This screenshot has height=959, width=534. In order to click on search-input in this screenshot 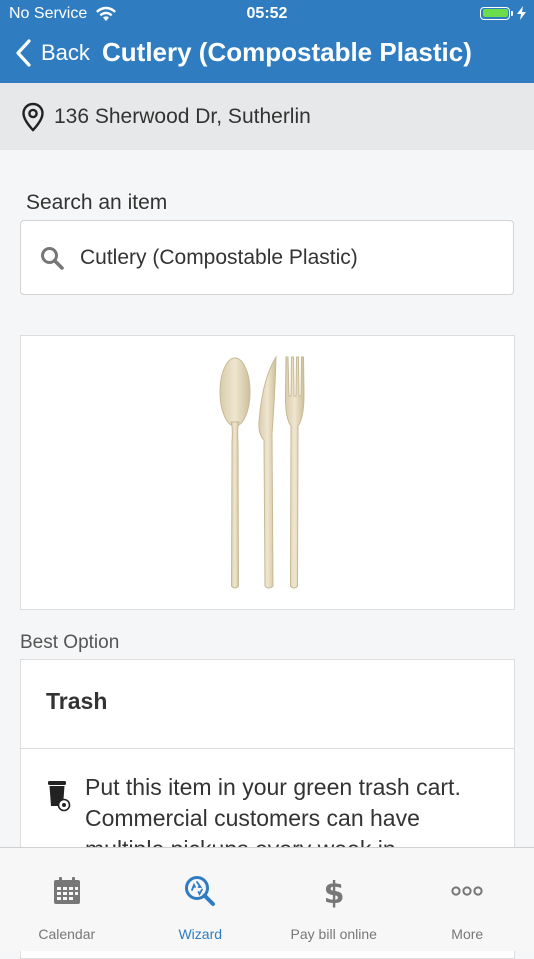, I will do `click(280, 258)`.